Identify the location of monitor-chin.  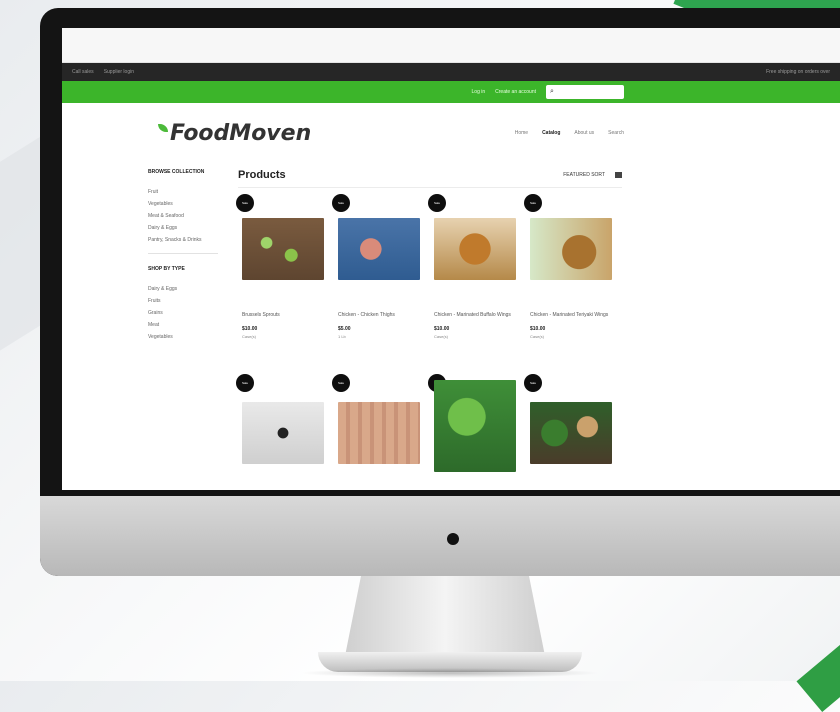
(440, 536).